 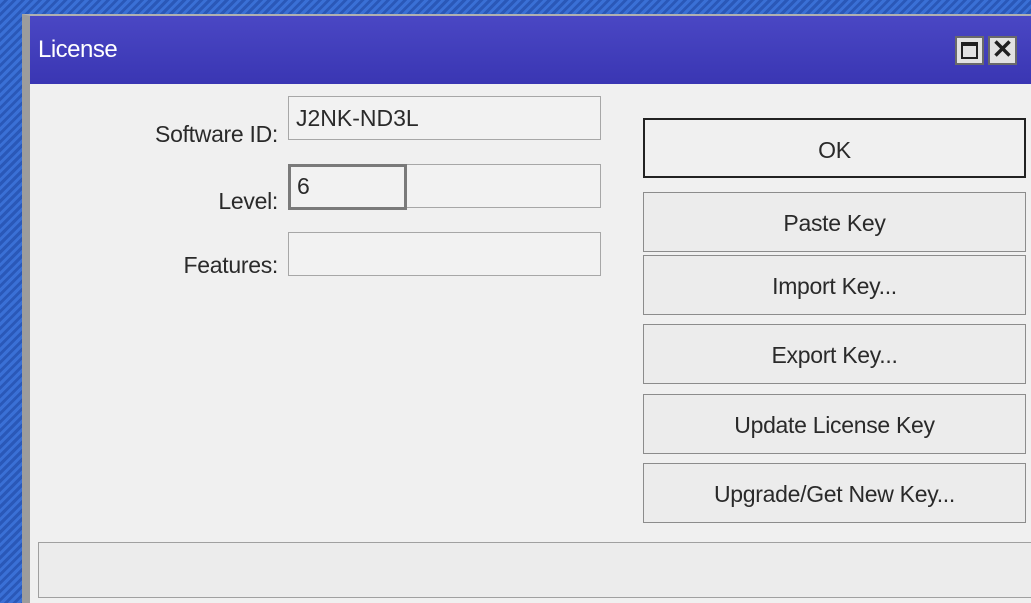 I want to click on paste-key-button: Paste Key, so click(x=834, y=222).